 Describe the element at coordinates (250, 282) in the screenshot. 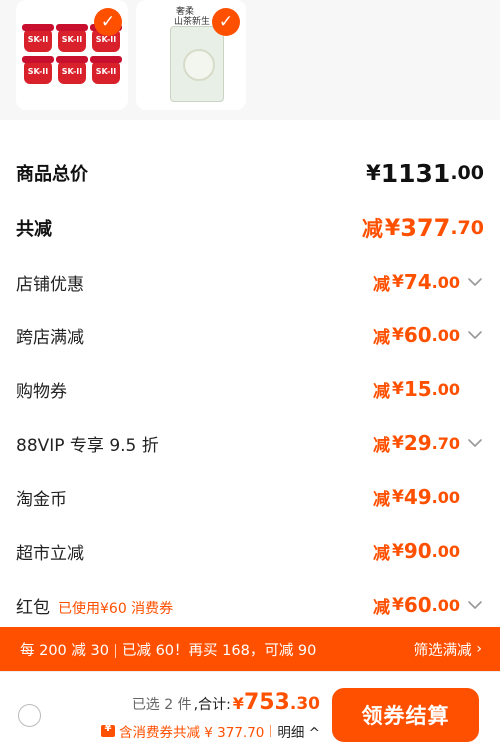

I see `discount-row-shop: 店铺优惠 减 ¥74.00` at that location.